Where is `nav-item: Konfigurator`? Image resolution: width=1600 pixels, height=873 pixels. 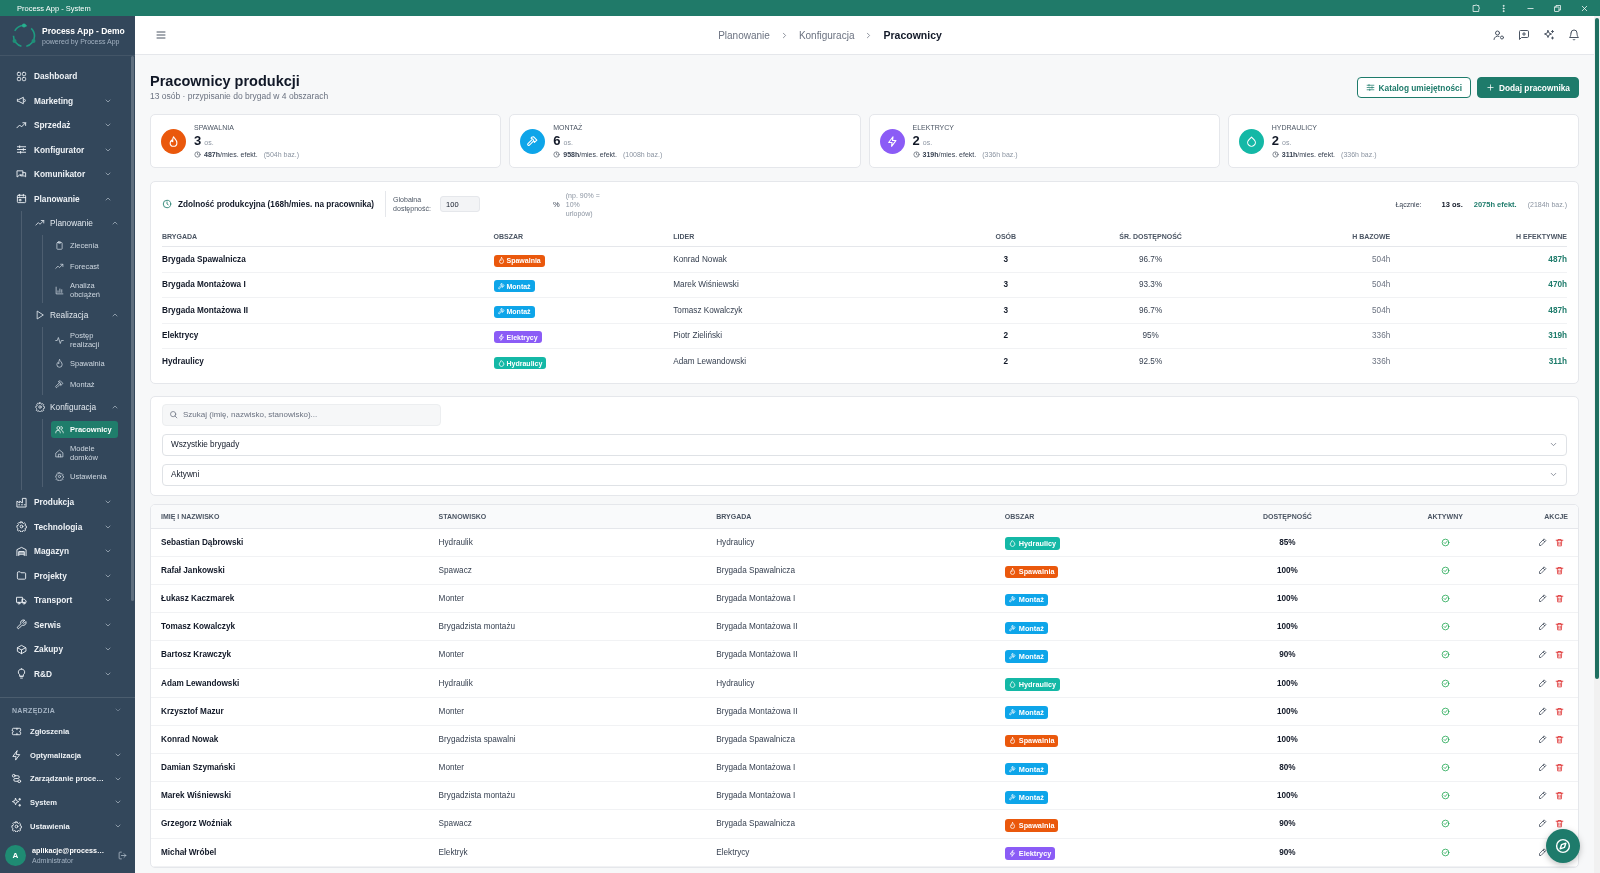 nav-item: Konfigurator is located at coordinates (65, 149).